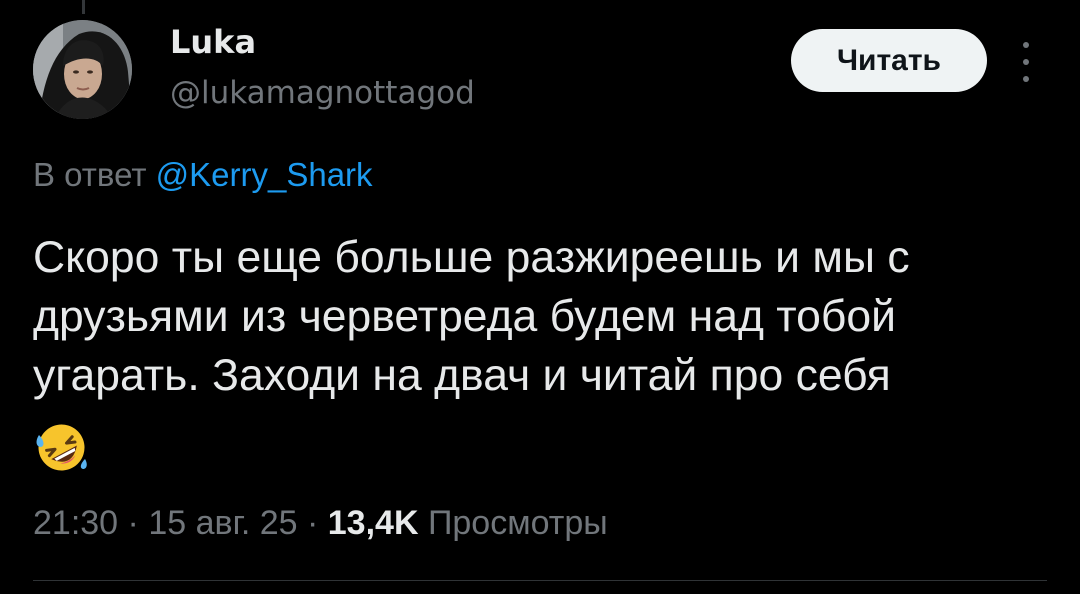 Image resolution: width=1080 pixels, height=594 pixels. I want to click on reply-mention-link: @Kerry_Shark, so click(264, 174).